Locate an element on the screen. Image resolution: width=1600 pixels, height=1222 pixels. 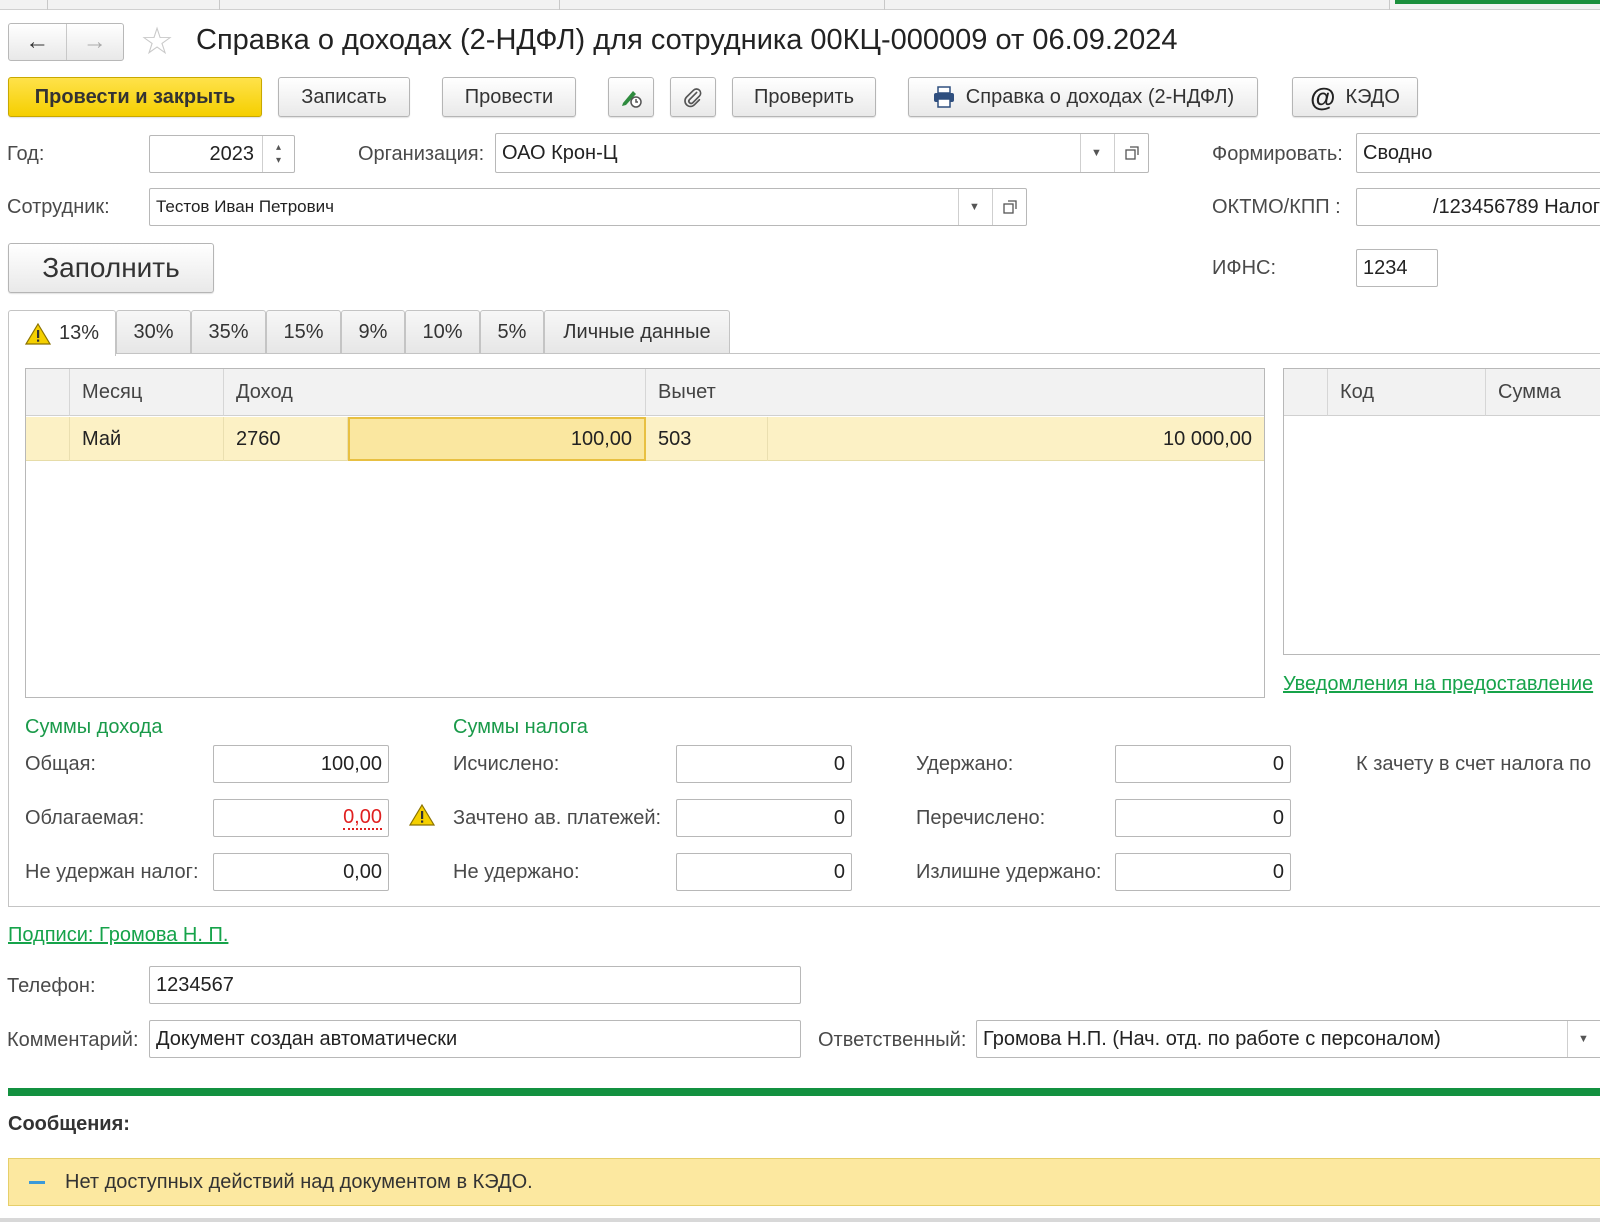
not-withheld-tax-label: Не удержан налог: is located at coordinates (112, 872).